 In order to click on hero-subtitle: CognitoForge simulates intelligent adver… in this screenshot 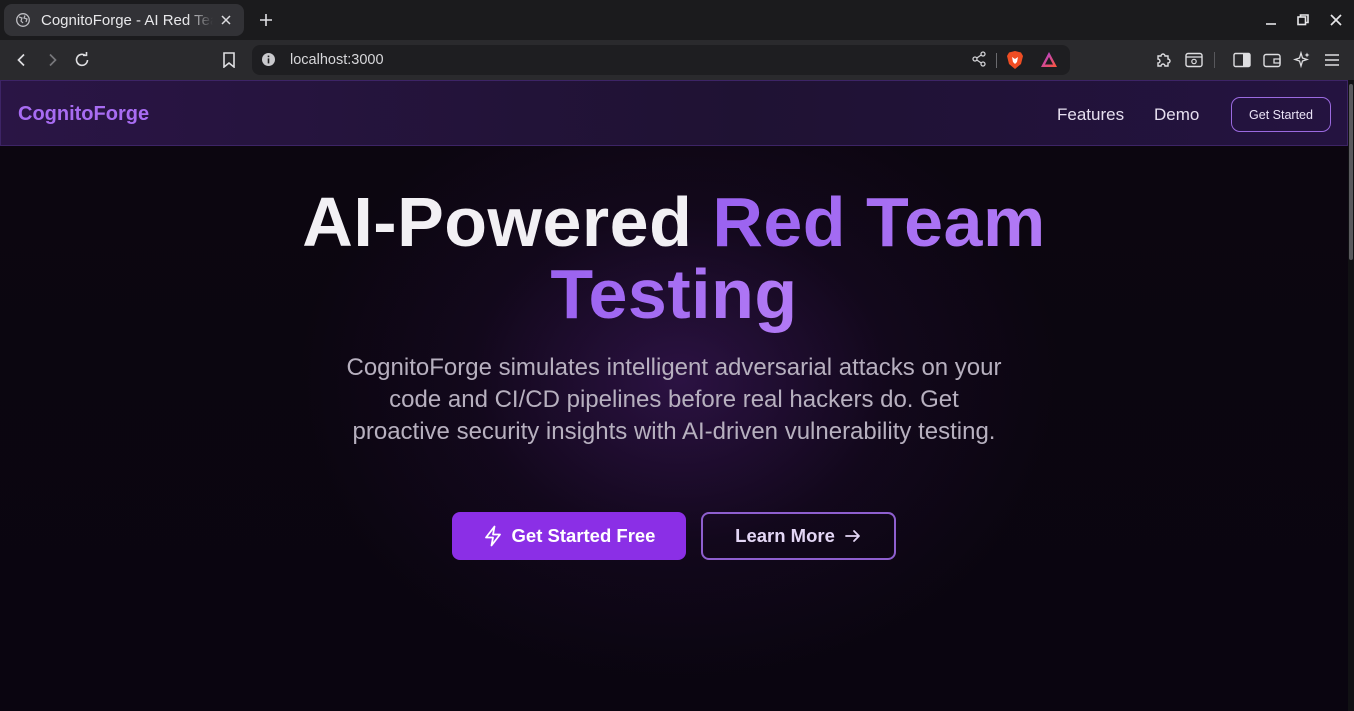, I will do `click(674, 399)`.